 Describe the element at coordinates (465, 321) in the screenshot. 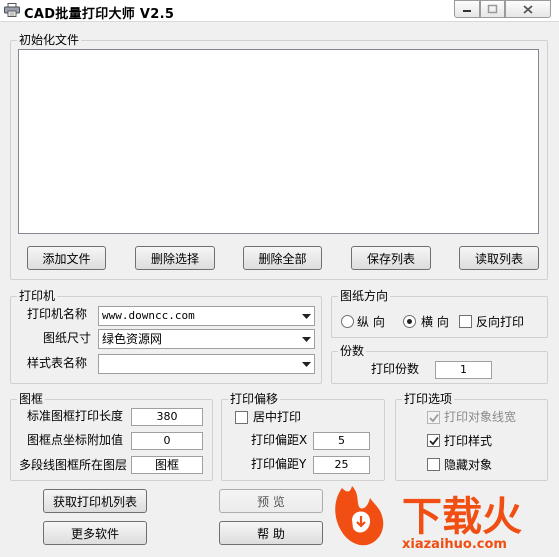

I see `reverse-print-checkbox` at that location.